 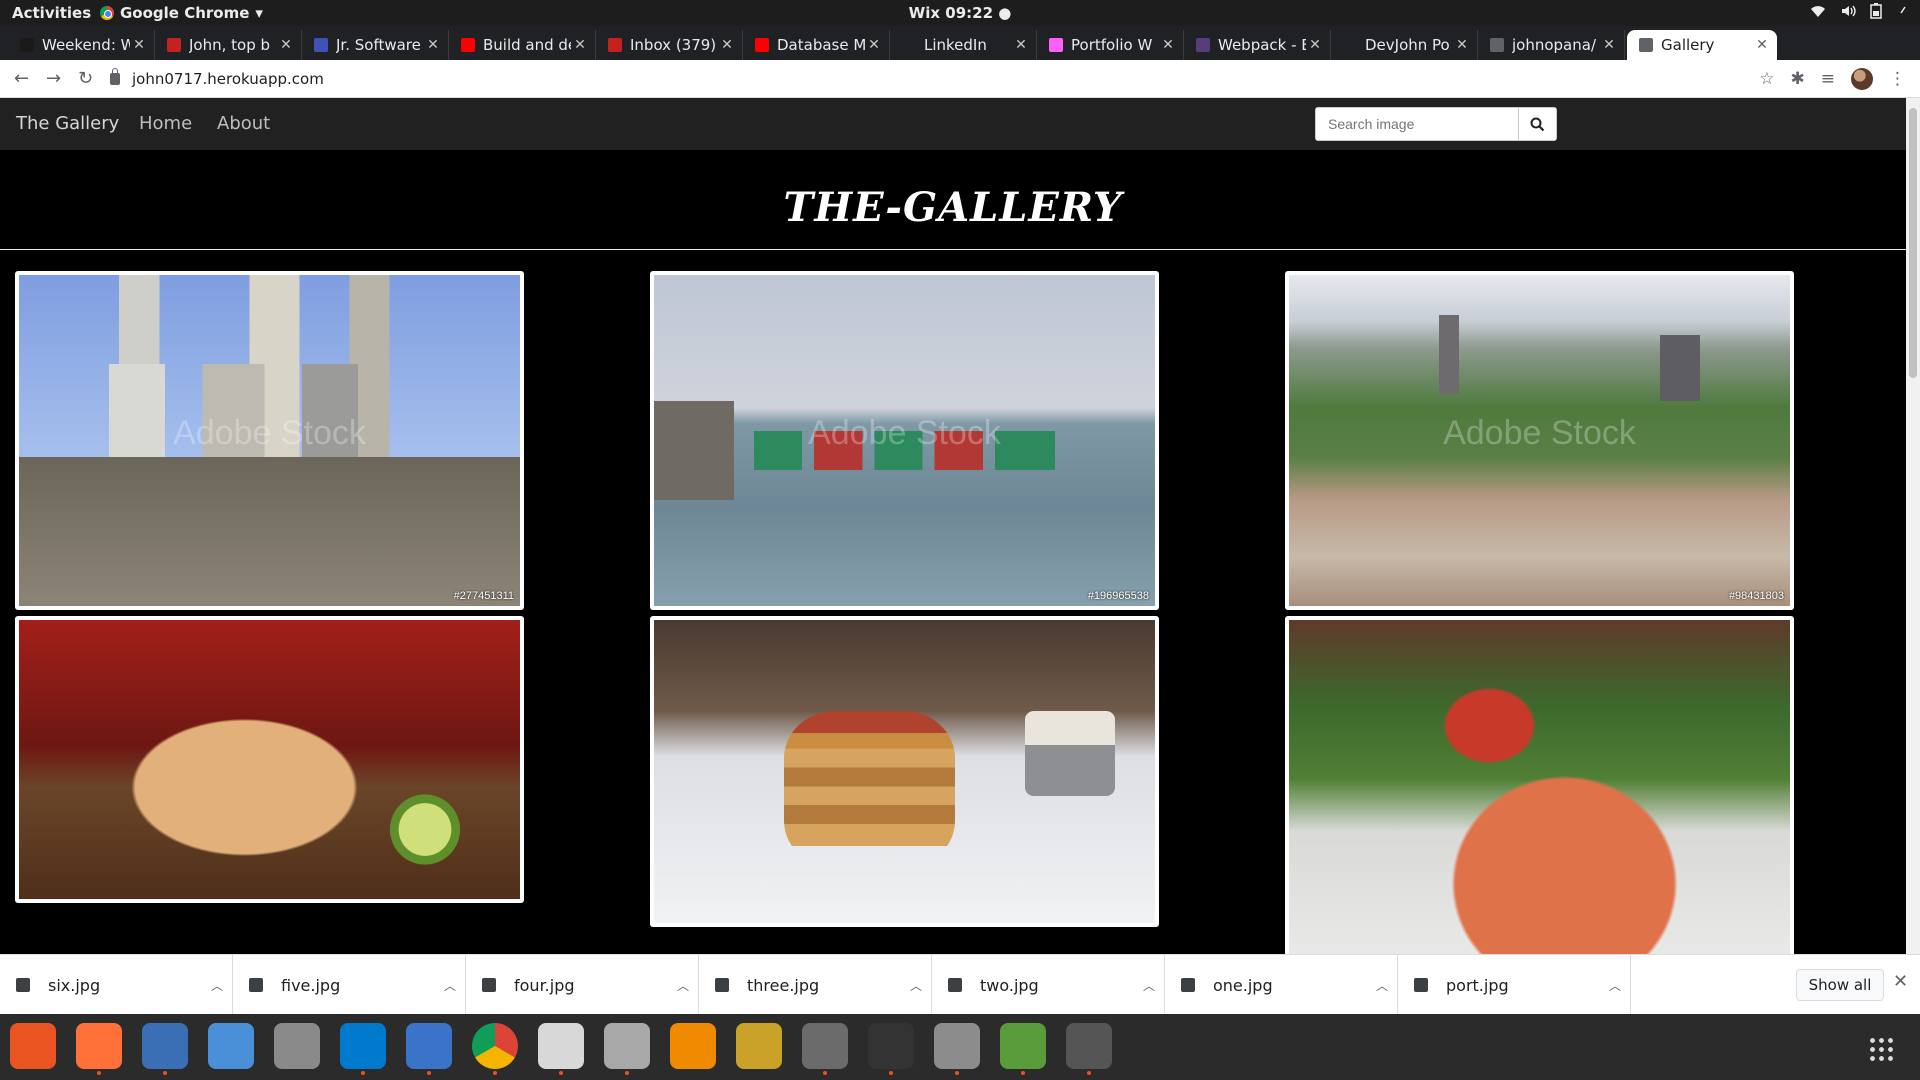 What do you see at coordinates (375, 45) in the screenshot?
I see `browser-tab: Jr. Software ✕` at bounding box center [375, 45].